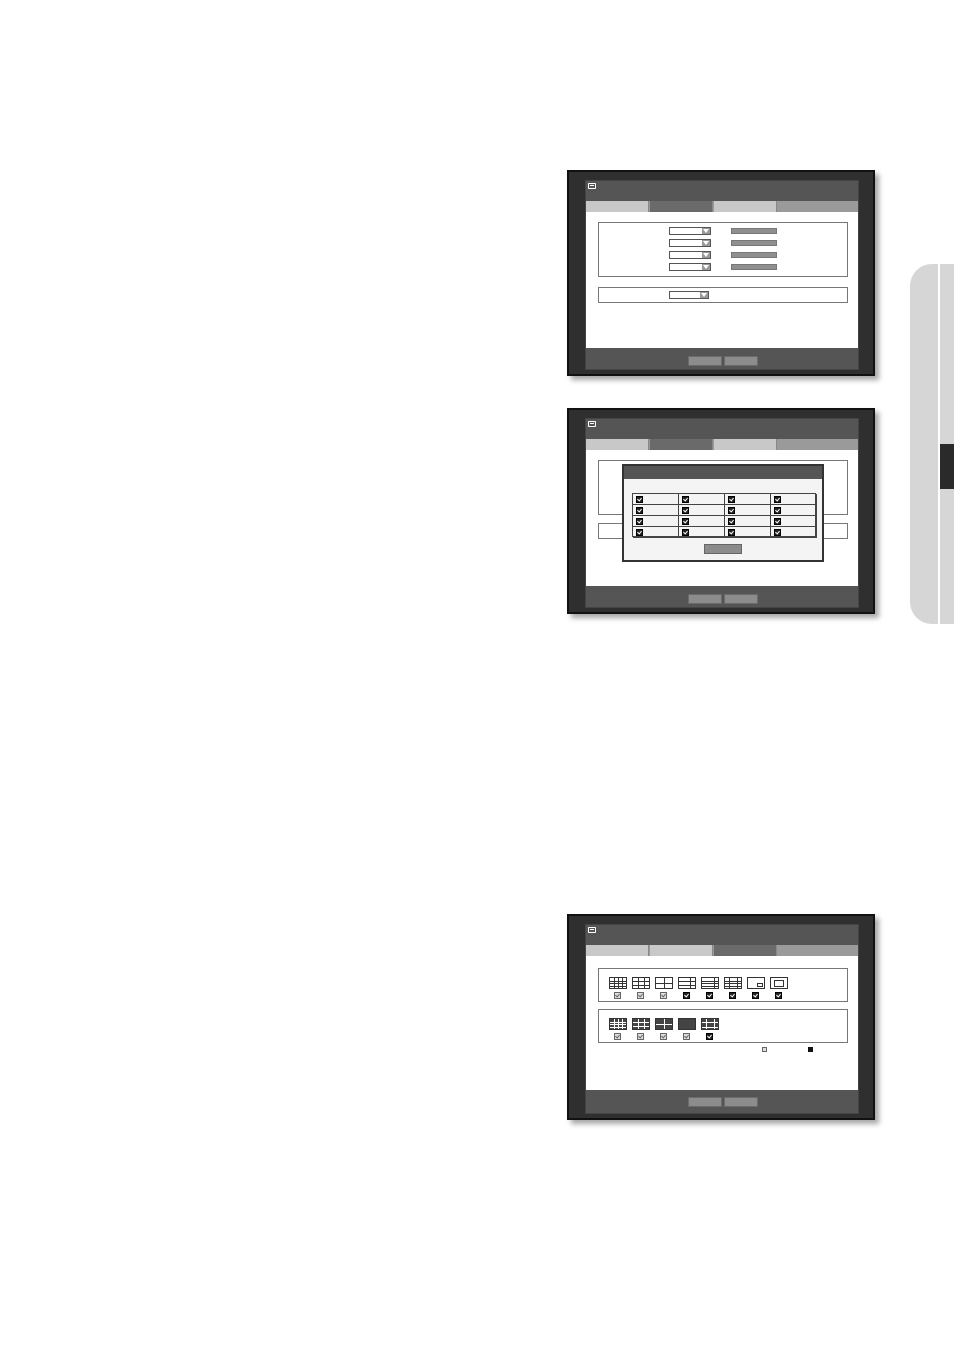 The width and height of the screenshot is (954, 1352). What do you see at coordinates (756, 983) in the screenshot?
I see `pip-layout-icon` at bounding box center [756, 983].